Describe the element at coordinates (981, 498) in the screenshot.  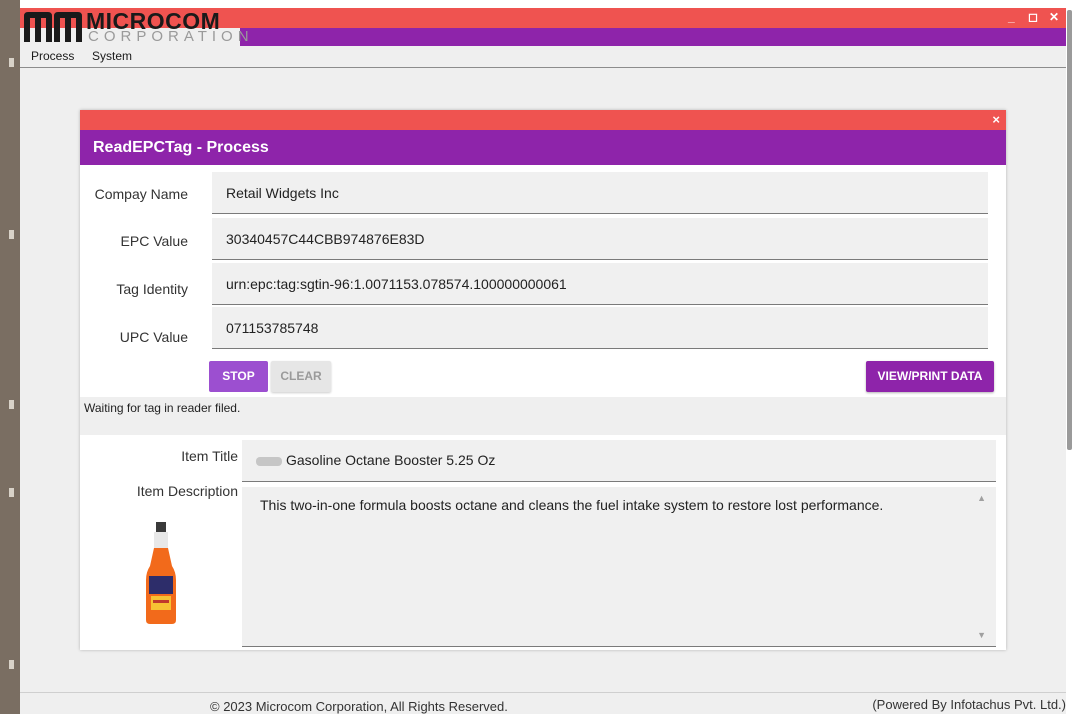
I see `scroll-up-icon: ▲` at that location.